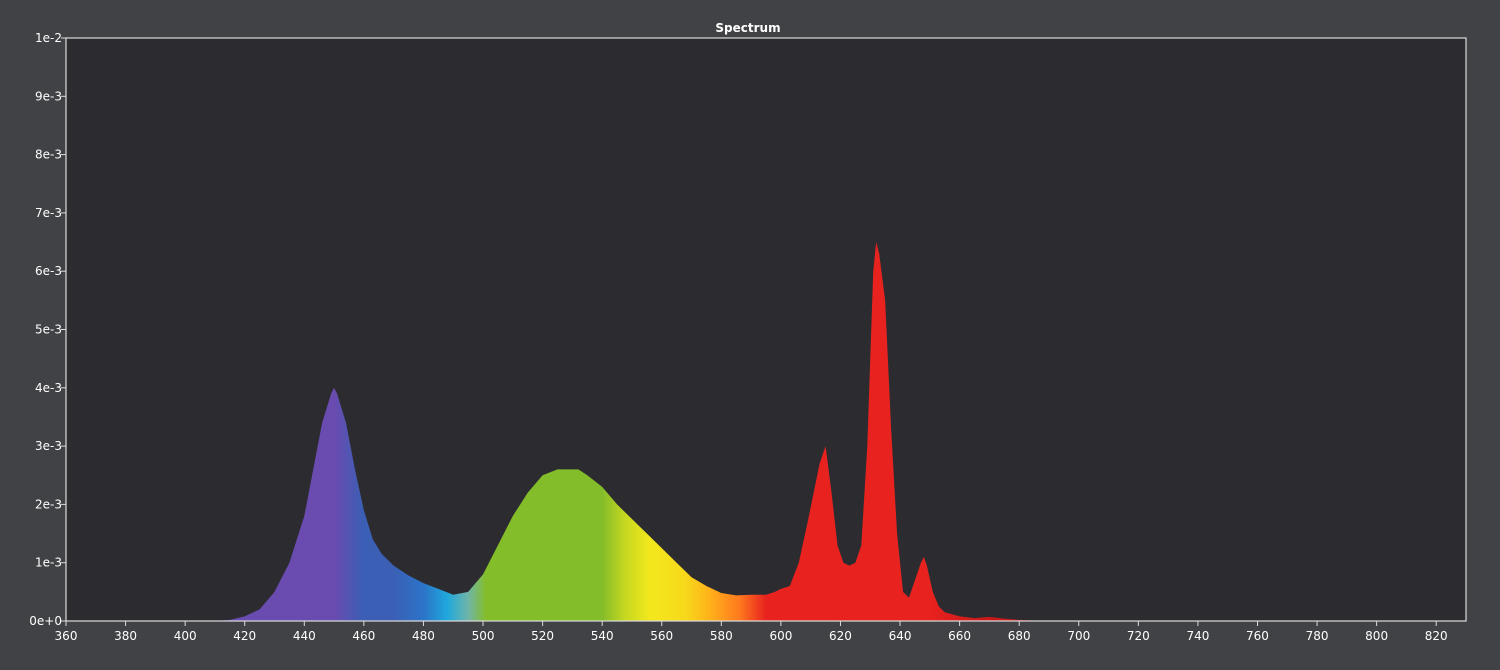 The image size is (1500, 670). What do you see at coordinates (48, 213) in the screenshot?
I see `y-tick-label: 7e-3` at bounding box center [48, 213].